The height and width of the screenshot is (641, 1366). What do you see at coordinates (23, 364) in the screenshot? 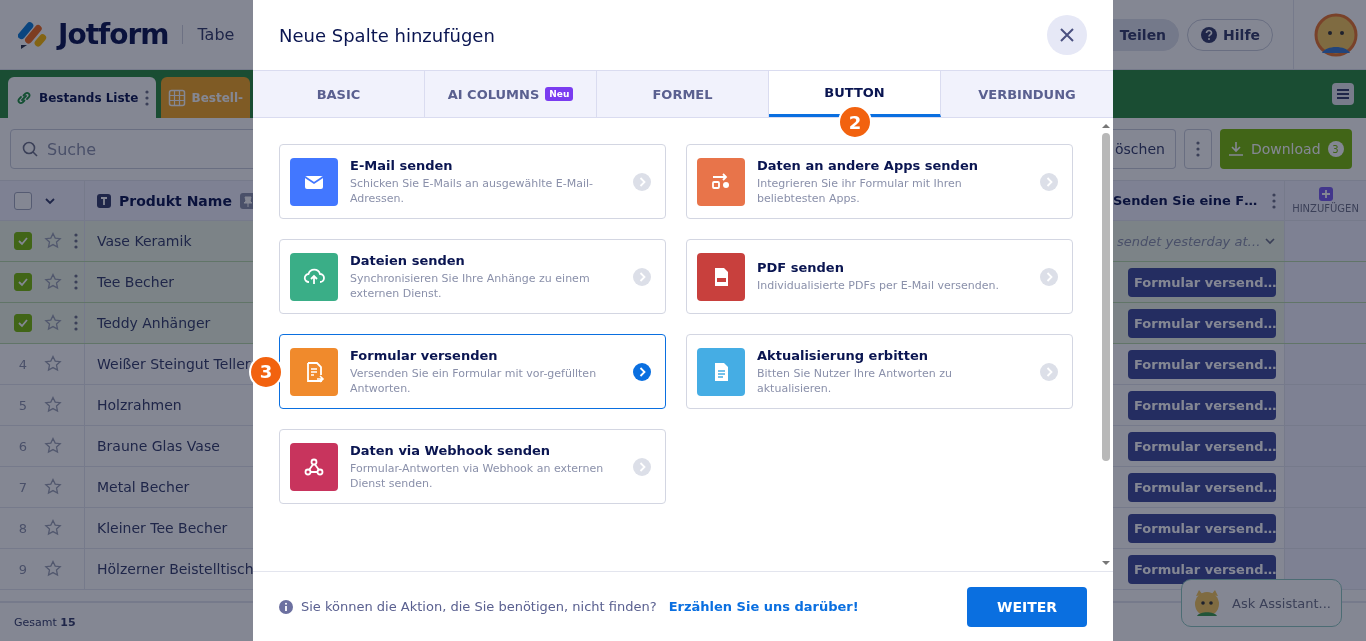
I see `row-number: 4` at bounding box center [23, 364].